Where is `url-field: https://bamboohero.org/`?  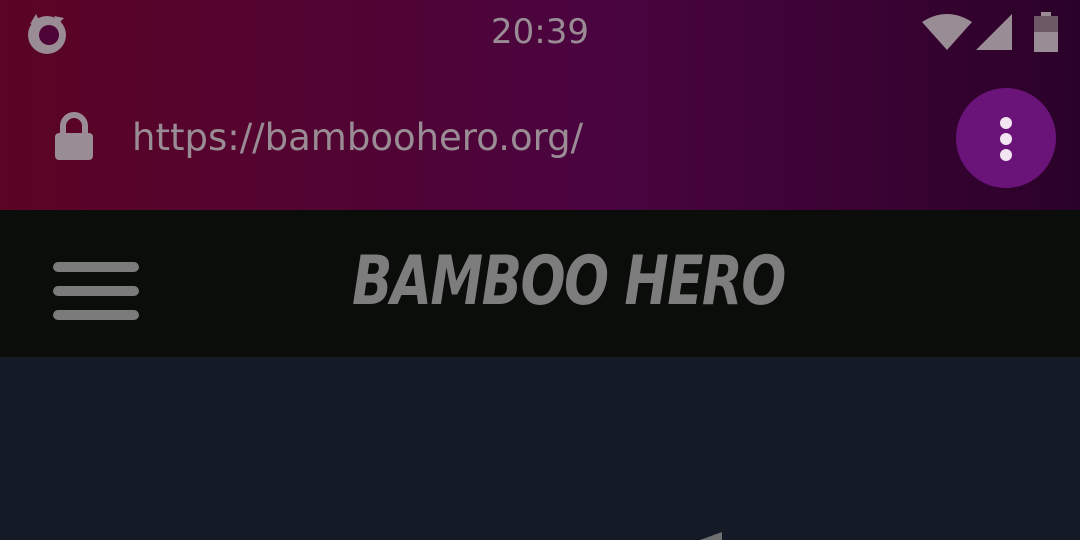
url-field: https://bamboohero.org/ is located at coordinates (357, 137).